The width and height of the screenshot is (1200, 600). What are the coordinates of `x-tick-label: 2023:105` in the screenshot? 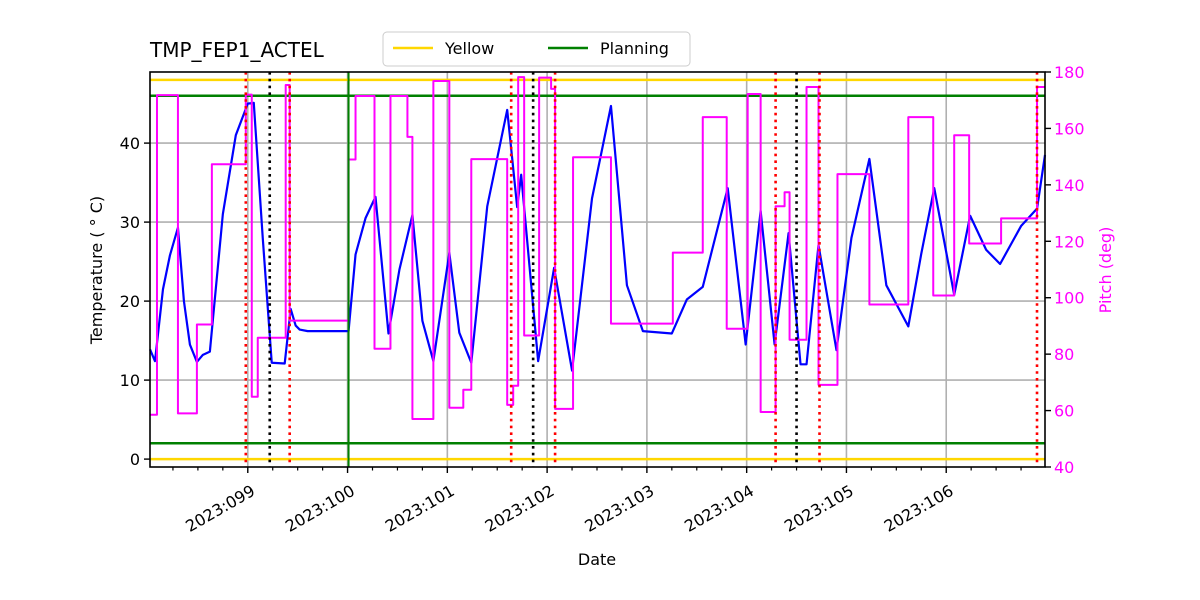 It's located at (819, 508).